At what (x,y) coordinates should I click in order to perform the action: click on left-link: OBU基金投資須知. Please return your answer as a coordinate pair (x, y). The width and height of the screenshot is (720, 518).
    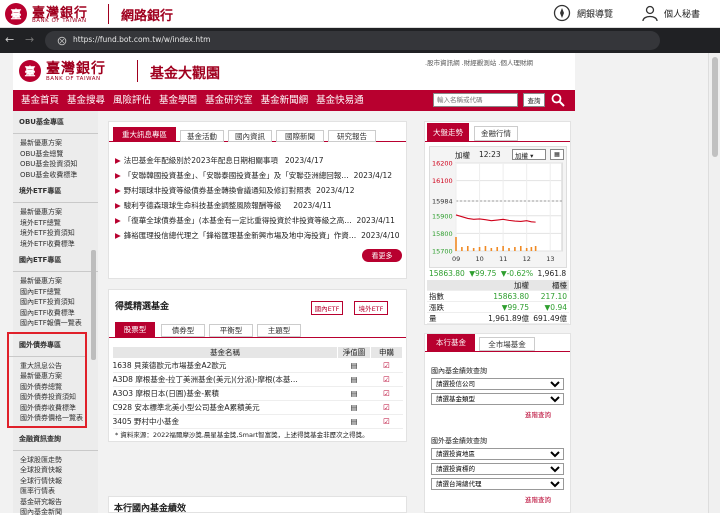
    Looking at the image, I should click on (55, 164).